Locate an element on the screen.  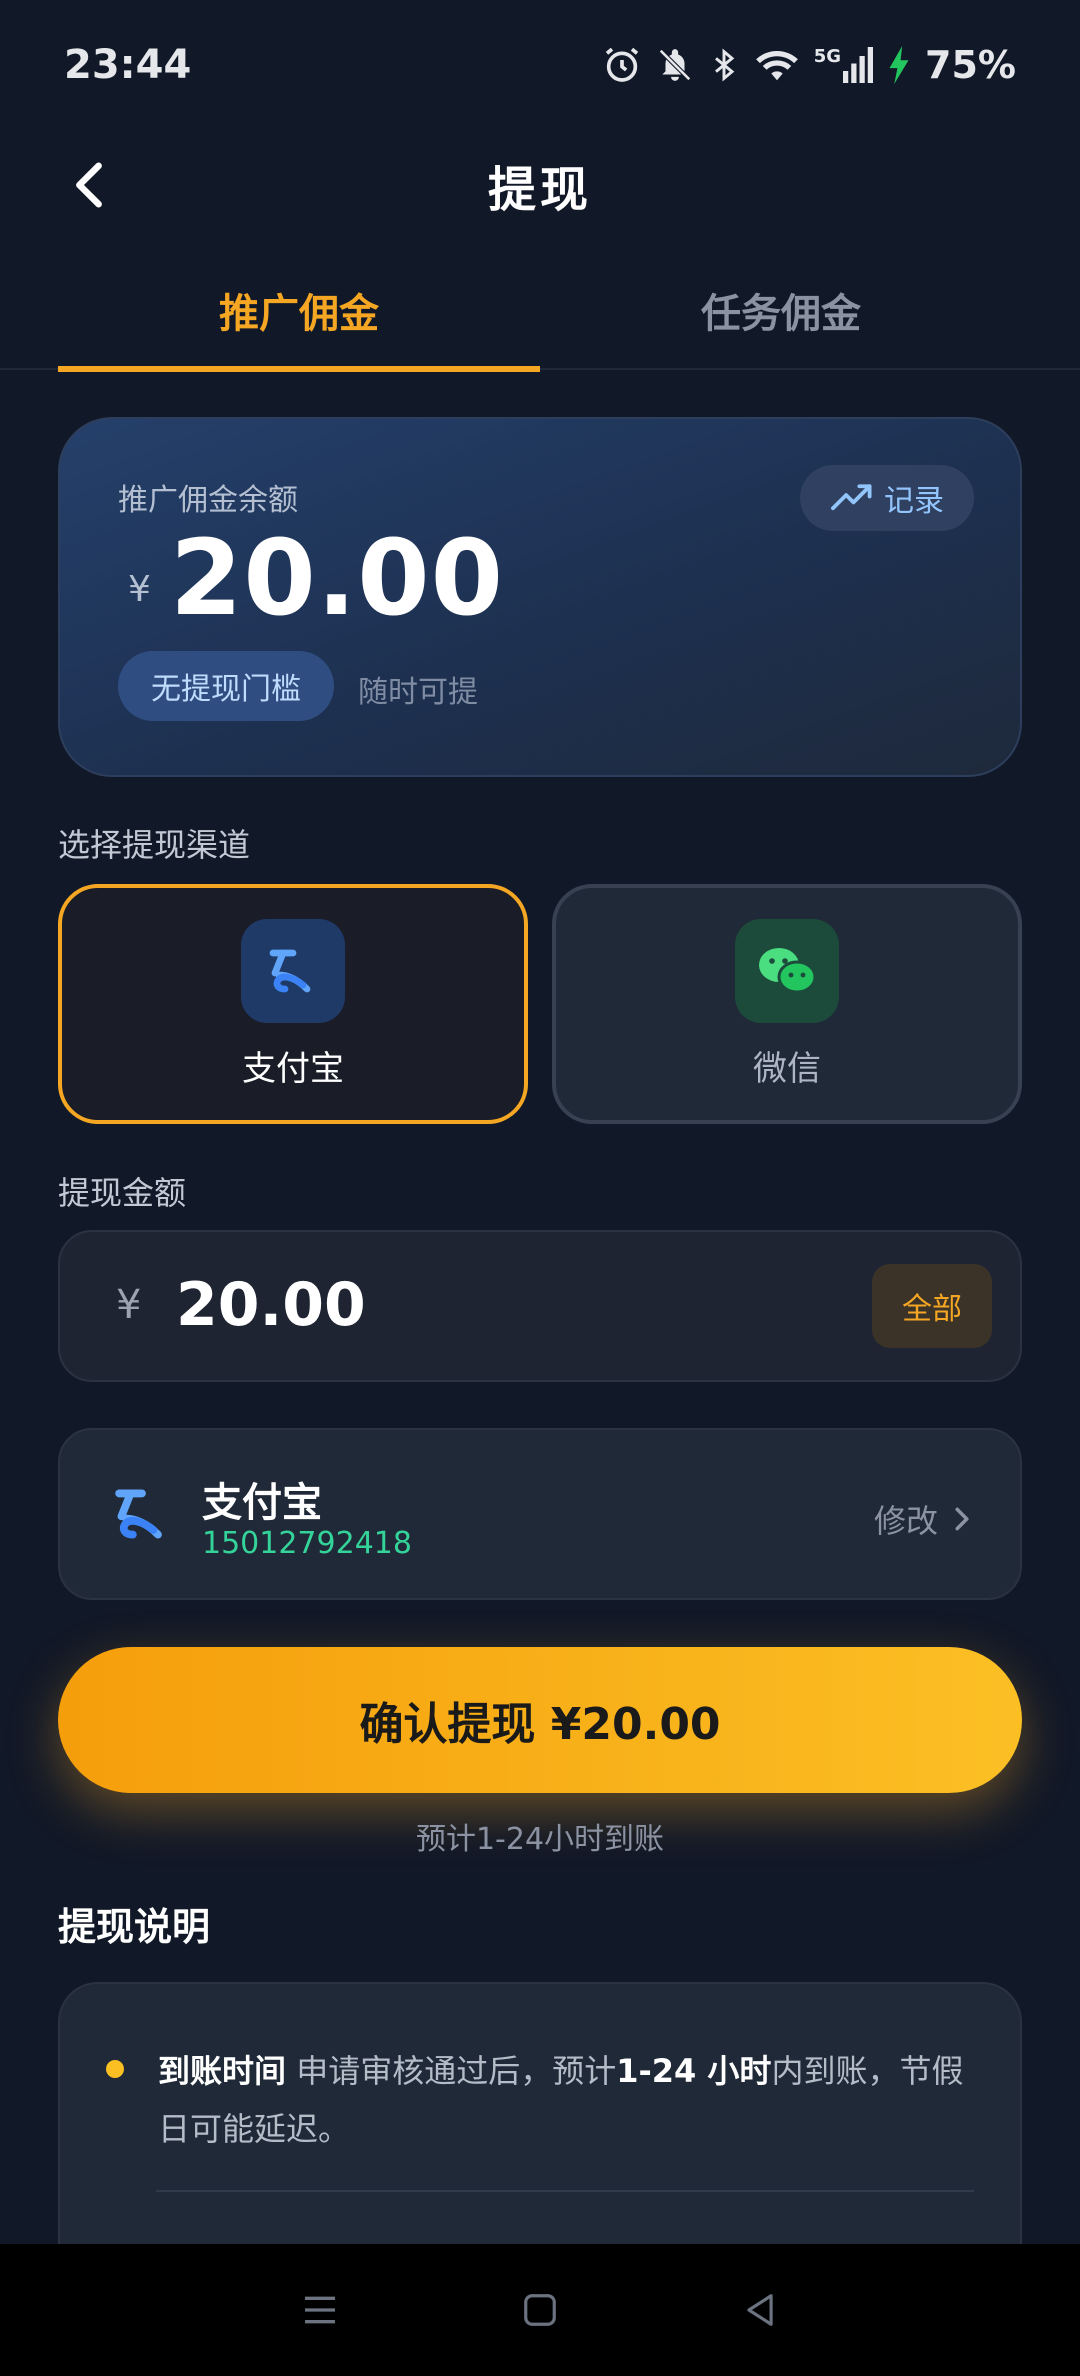
account-row: 支付宝 15012792418 修改 is located at coordinates (540, 1514).